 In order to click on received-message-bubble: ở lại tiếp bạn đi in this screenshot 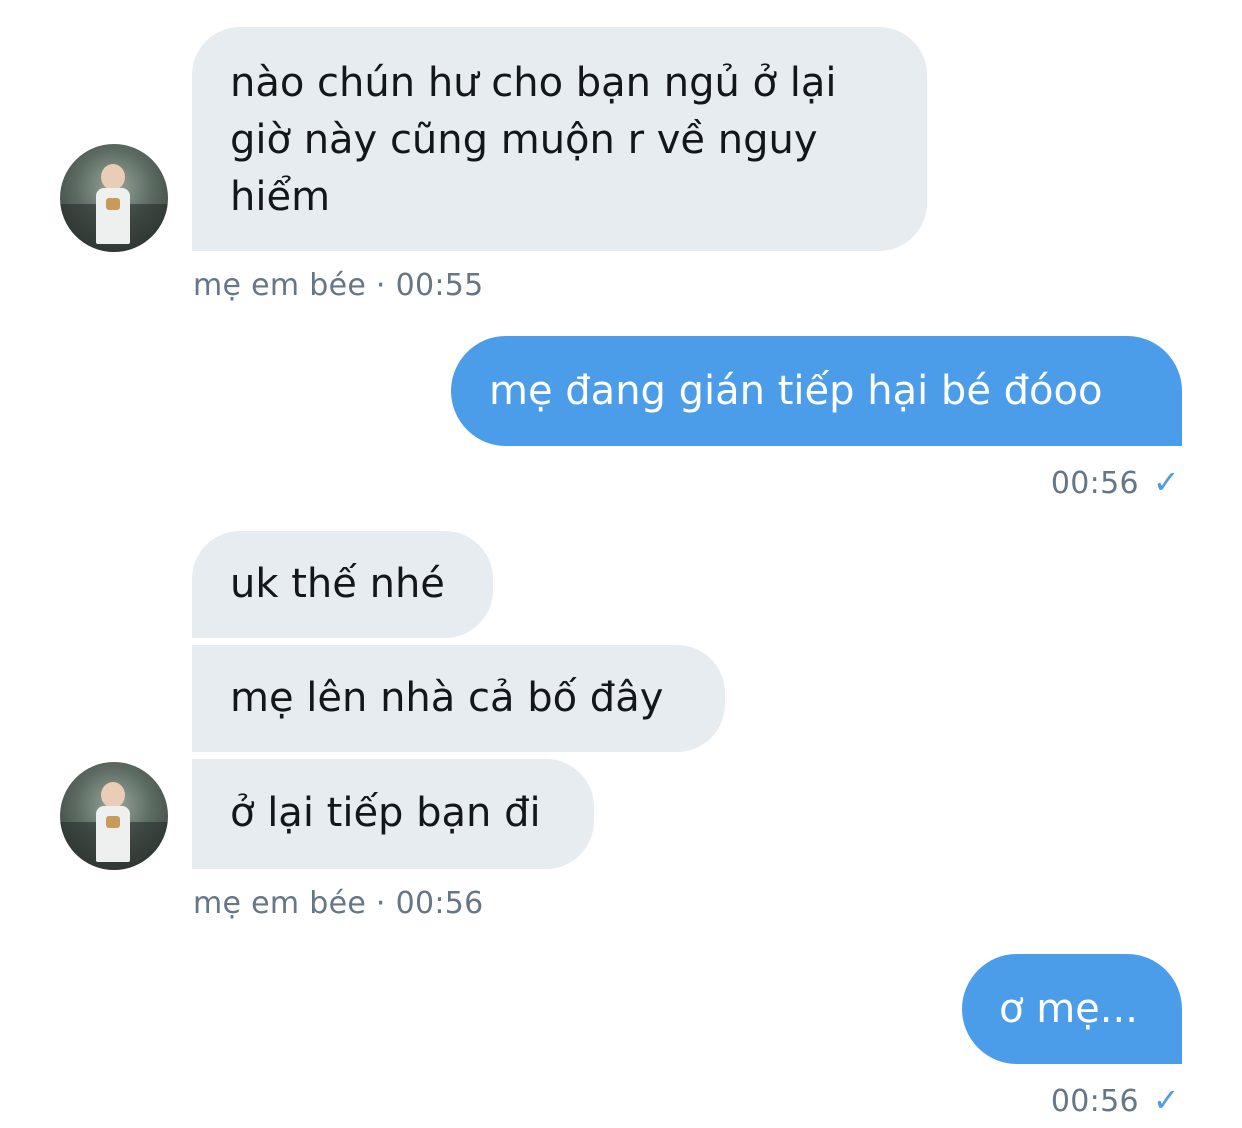, I will do `click(393, 814)`.